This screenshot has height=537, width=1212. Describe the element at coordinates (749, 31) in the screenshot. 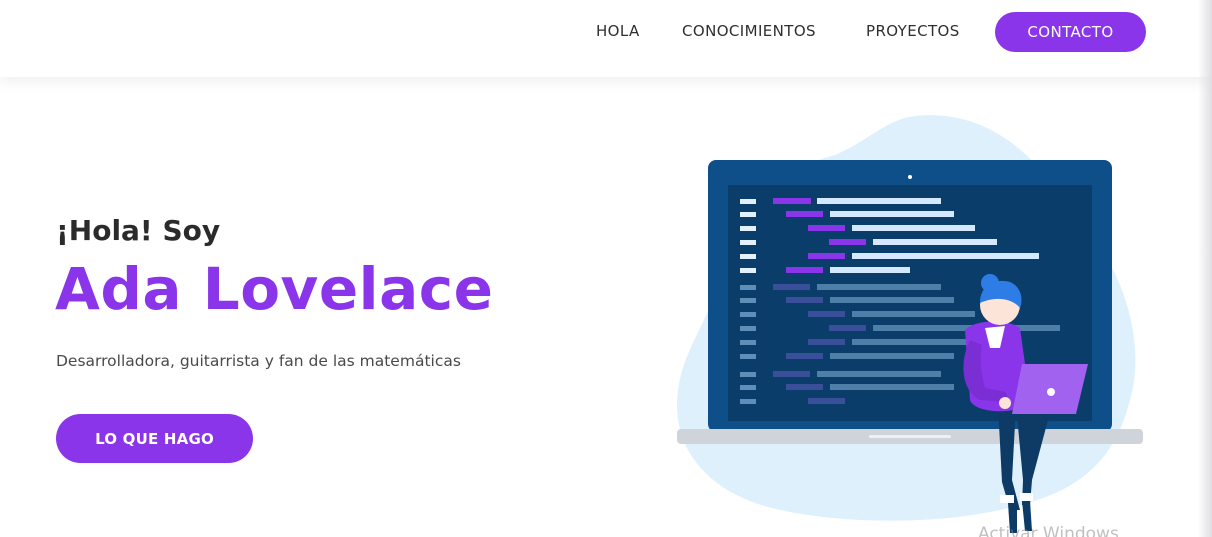

I see `nav-link-conocimientos: CONOCIMIENTOS` at that location.